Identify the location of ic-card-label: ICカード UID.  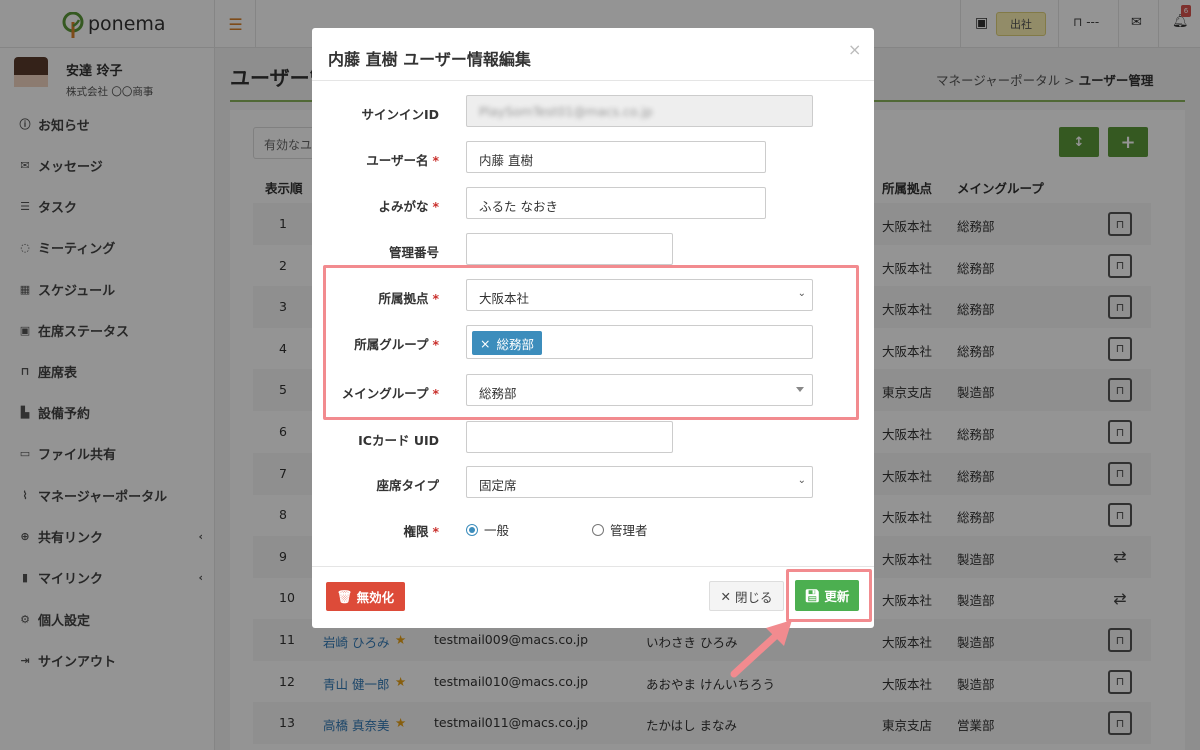
(398, 440).